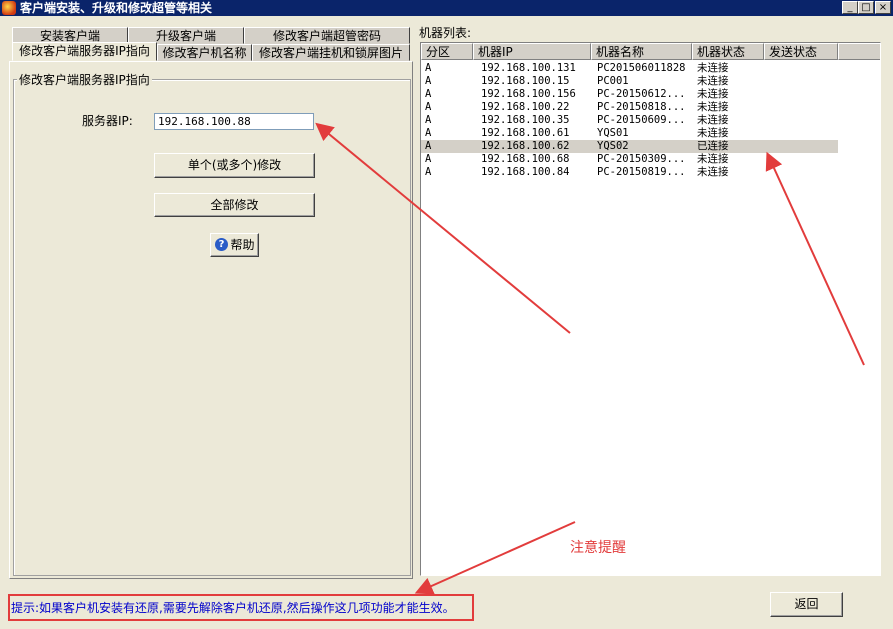 Image resolution: width=893 pixels, height=629 pixels. What do you see at coordinates (598, 548) in the screenshot?
I see `annotation-label: 注意提醒` at bounding box center [598, 548].